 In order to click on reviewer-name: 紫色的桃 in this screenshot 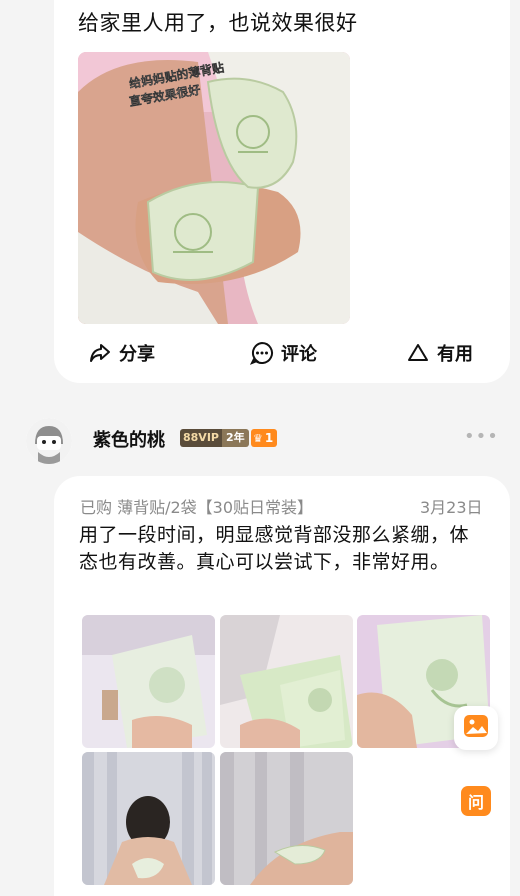, I will do `click(129, 439)`.